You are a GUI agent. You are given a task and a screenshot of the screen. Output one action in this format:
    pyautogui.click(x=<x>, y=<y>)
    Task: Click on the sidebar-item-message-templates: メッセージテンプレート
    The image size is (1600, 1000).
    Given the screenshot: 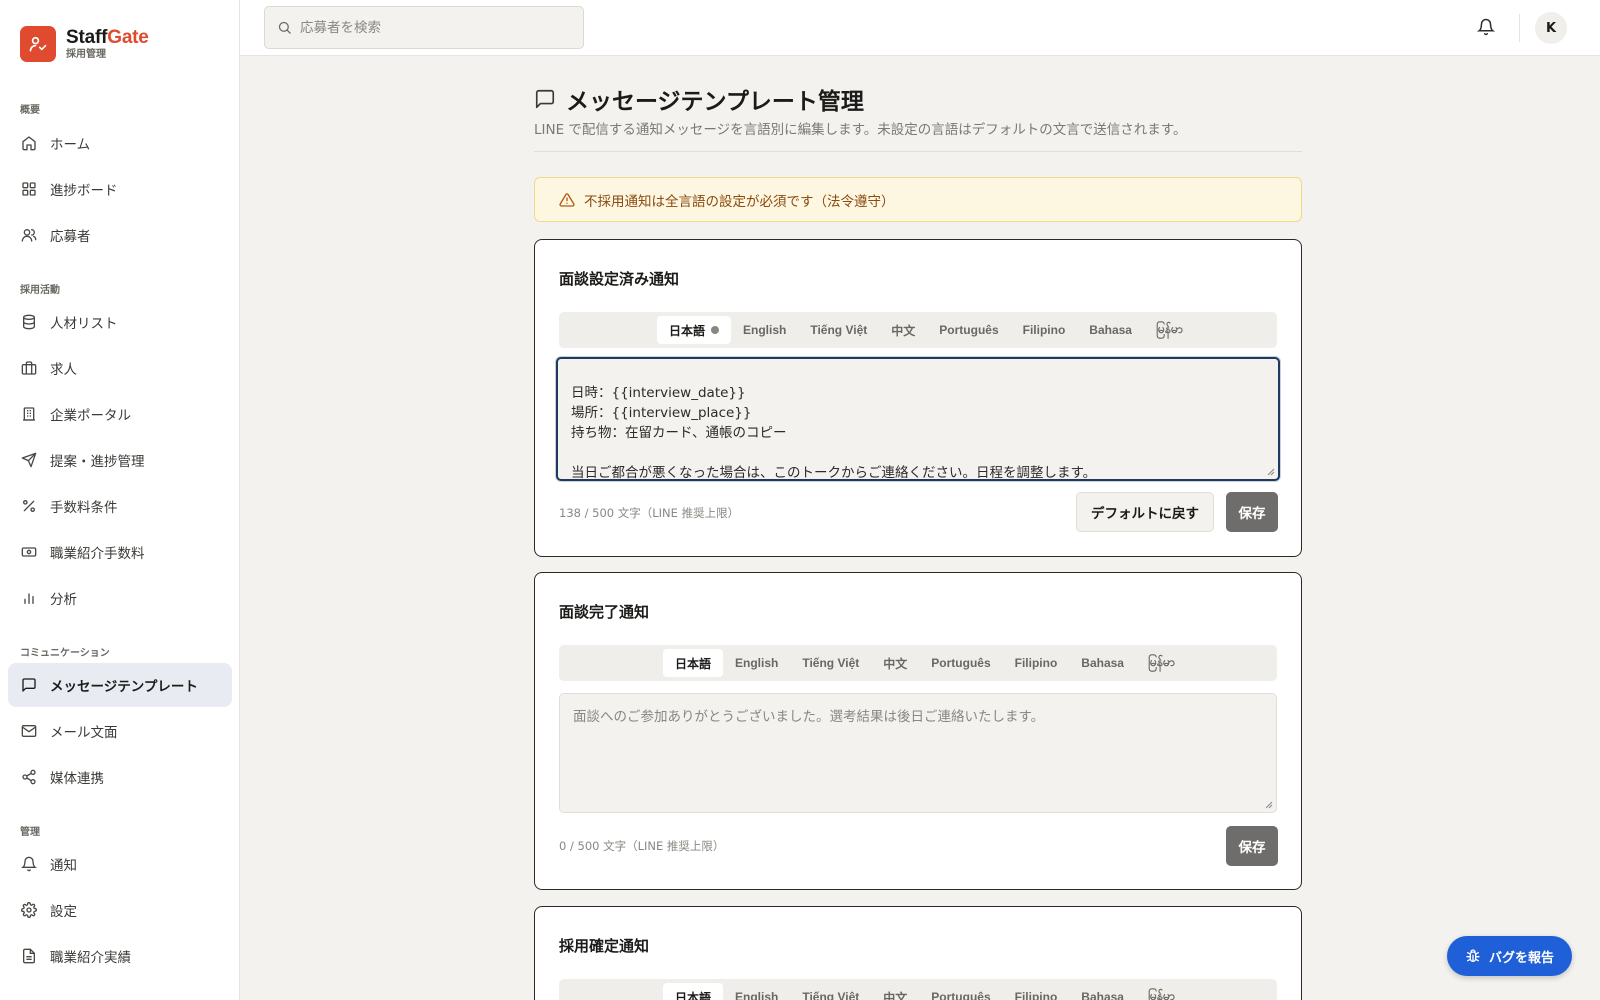 What is the action you would take?
    pyautogui.click(x=120, y=685)
    